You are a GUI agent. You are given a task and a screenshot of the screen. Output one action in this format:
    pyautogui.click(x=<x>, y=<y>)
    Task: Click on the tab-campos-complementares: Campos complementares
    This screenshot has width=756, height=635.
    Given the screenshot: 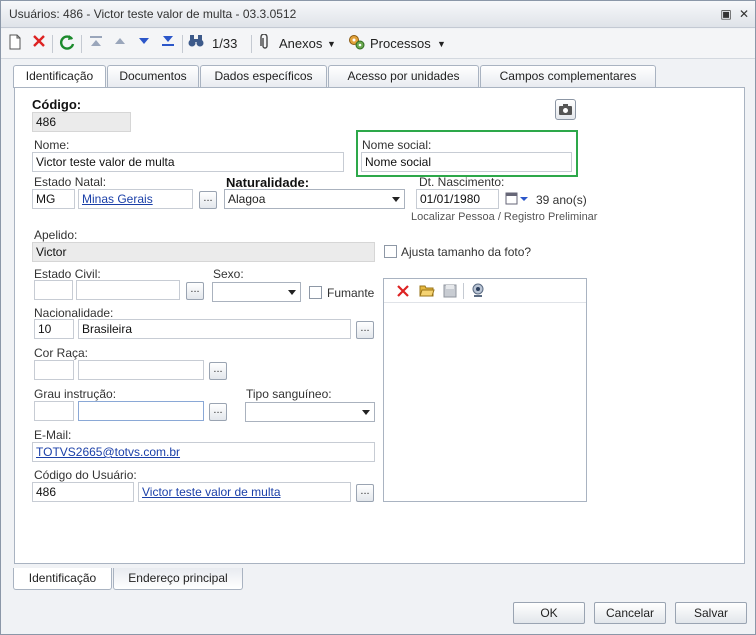 What is the action you would take?
    pyautogui.click(x=568, y=76)
    